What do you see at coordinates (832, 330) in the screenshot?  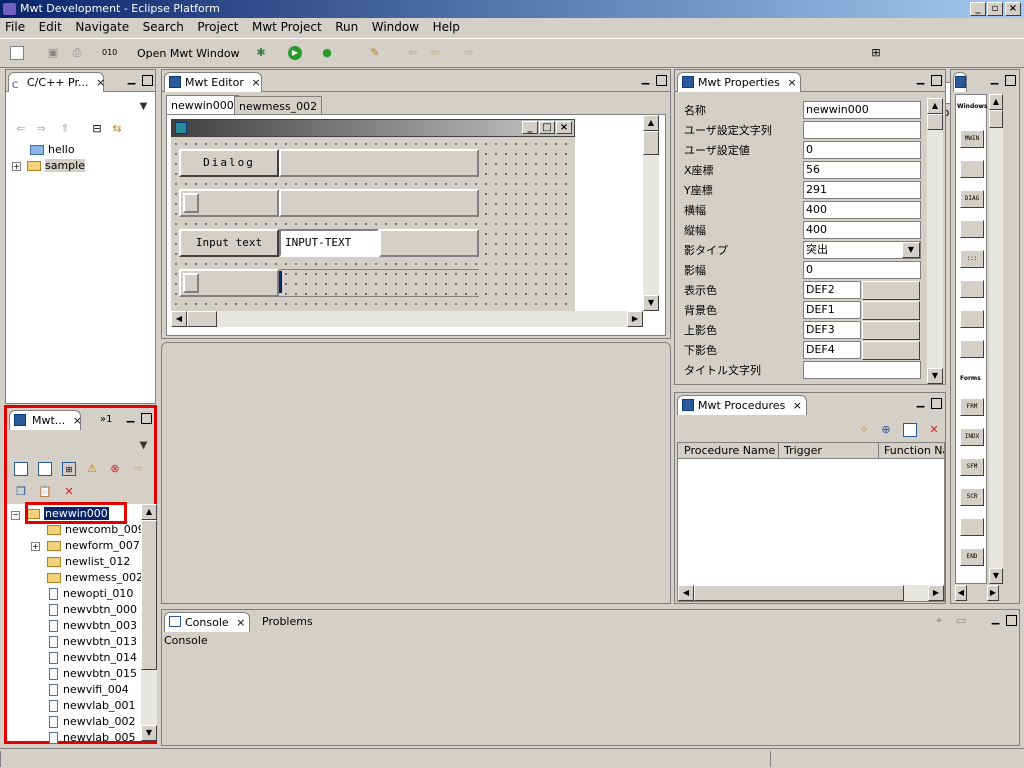 I see `prop-value-field: DEF3` at bounding box center [832, 330].